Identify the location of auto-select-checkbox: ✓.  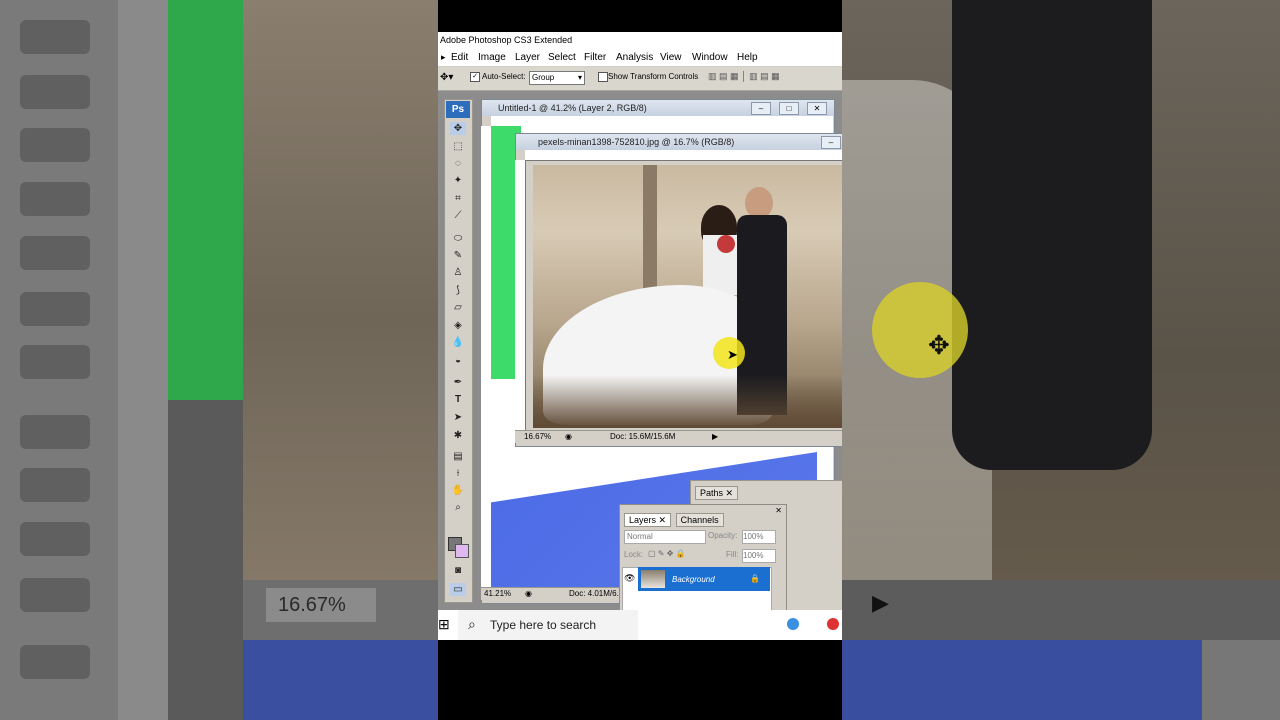
(475, 77).